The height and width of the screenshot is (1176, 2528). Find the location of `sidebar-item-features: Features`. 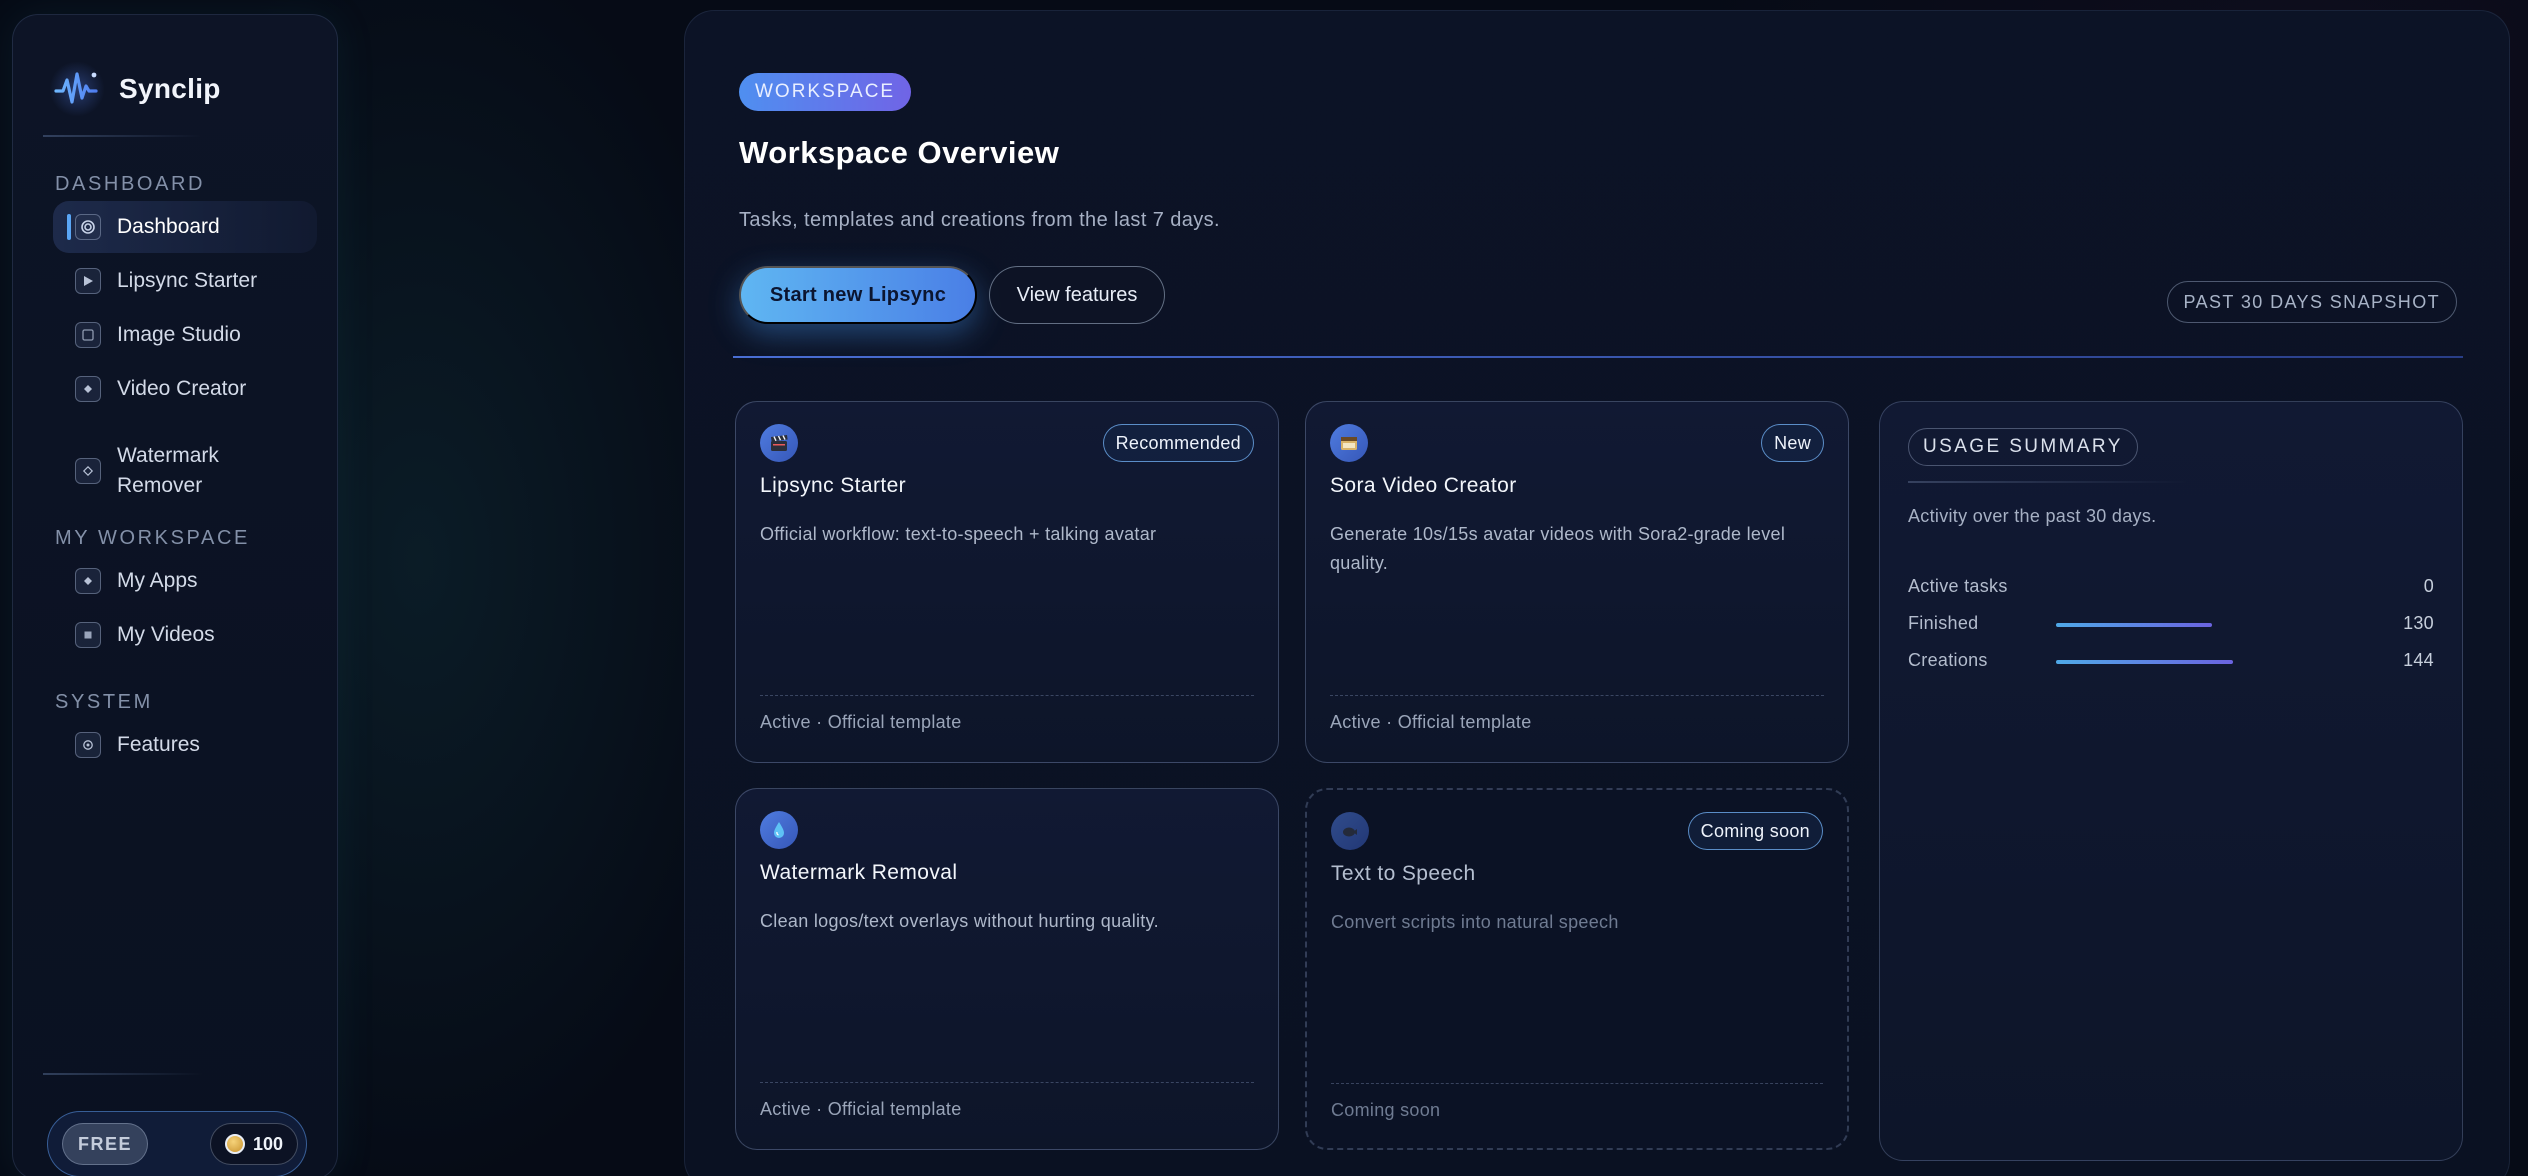

sidebar-item-features: Features is located at coordinates (185, 745).